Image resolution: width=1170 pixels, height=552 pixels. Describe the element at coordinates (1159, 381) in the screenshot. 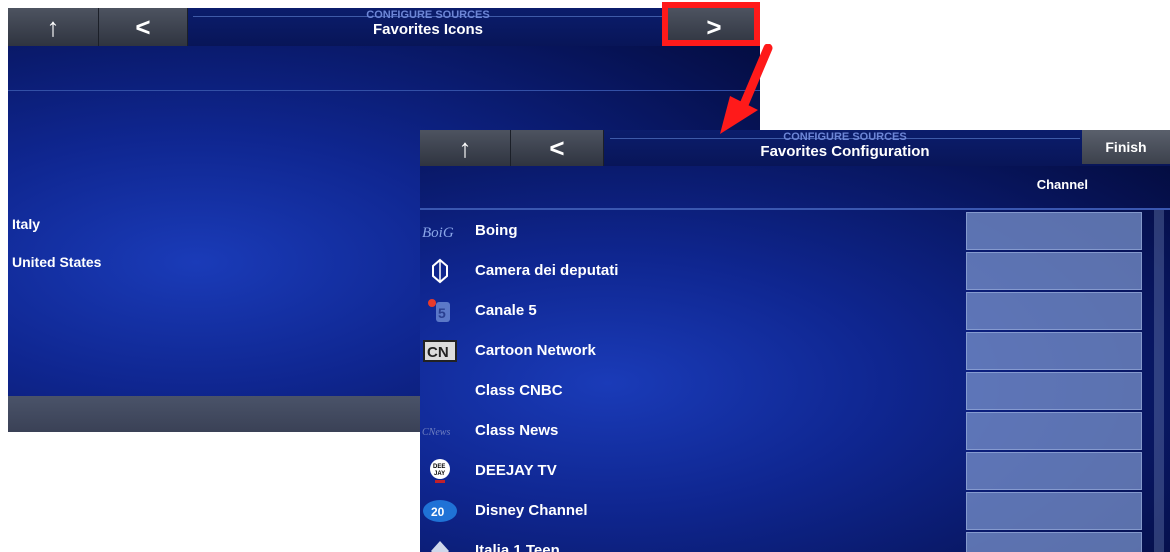

I see `scrollbar` at that location.